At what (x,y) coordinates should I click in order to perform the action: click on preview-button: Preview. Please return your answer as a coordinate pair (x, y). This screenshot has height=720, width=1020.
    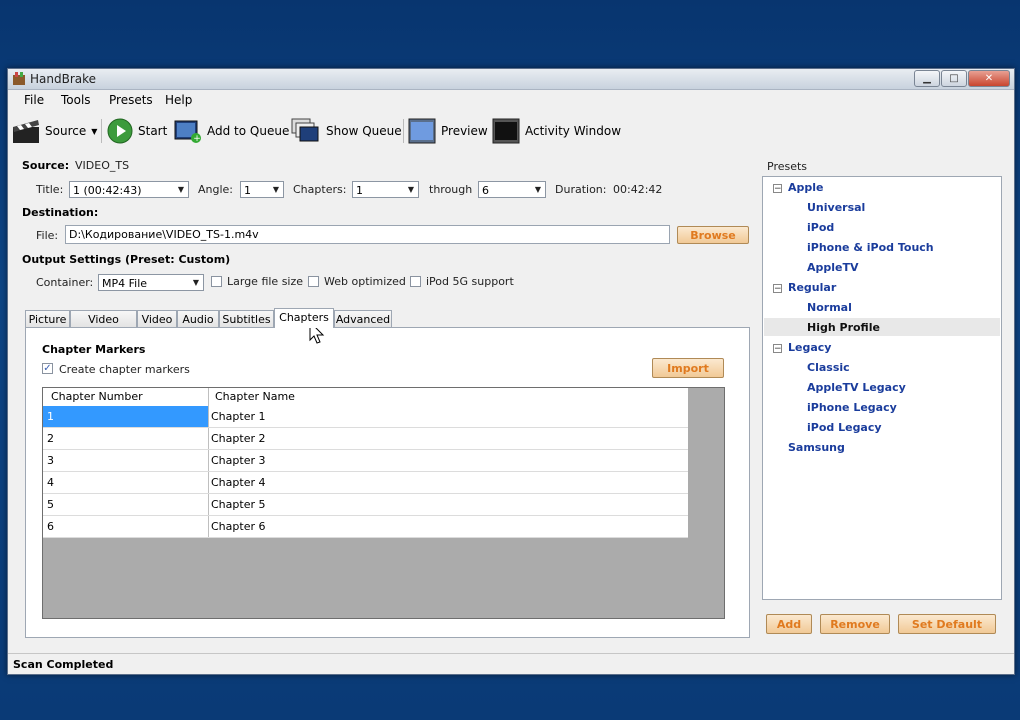
    Looking at the image, I should click on (448, 131).